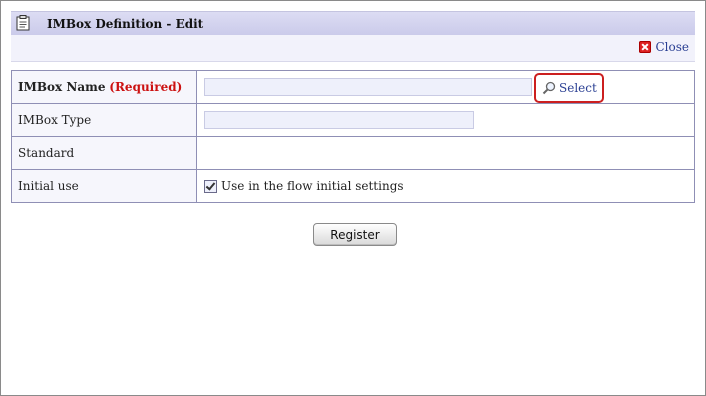  I want to click on close-label: Close, so click(672, 47).